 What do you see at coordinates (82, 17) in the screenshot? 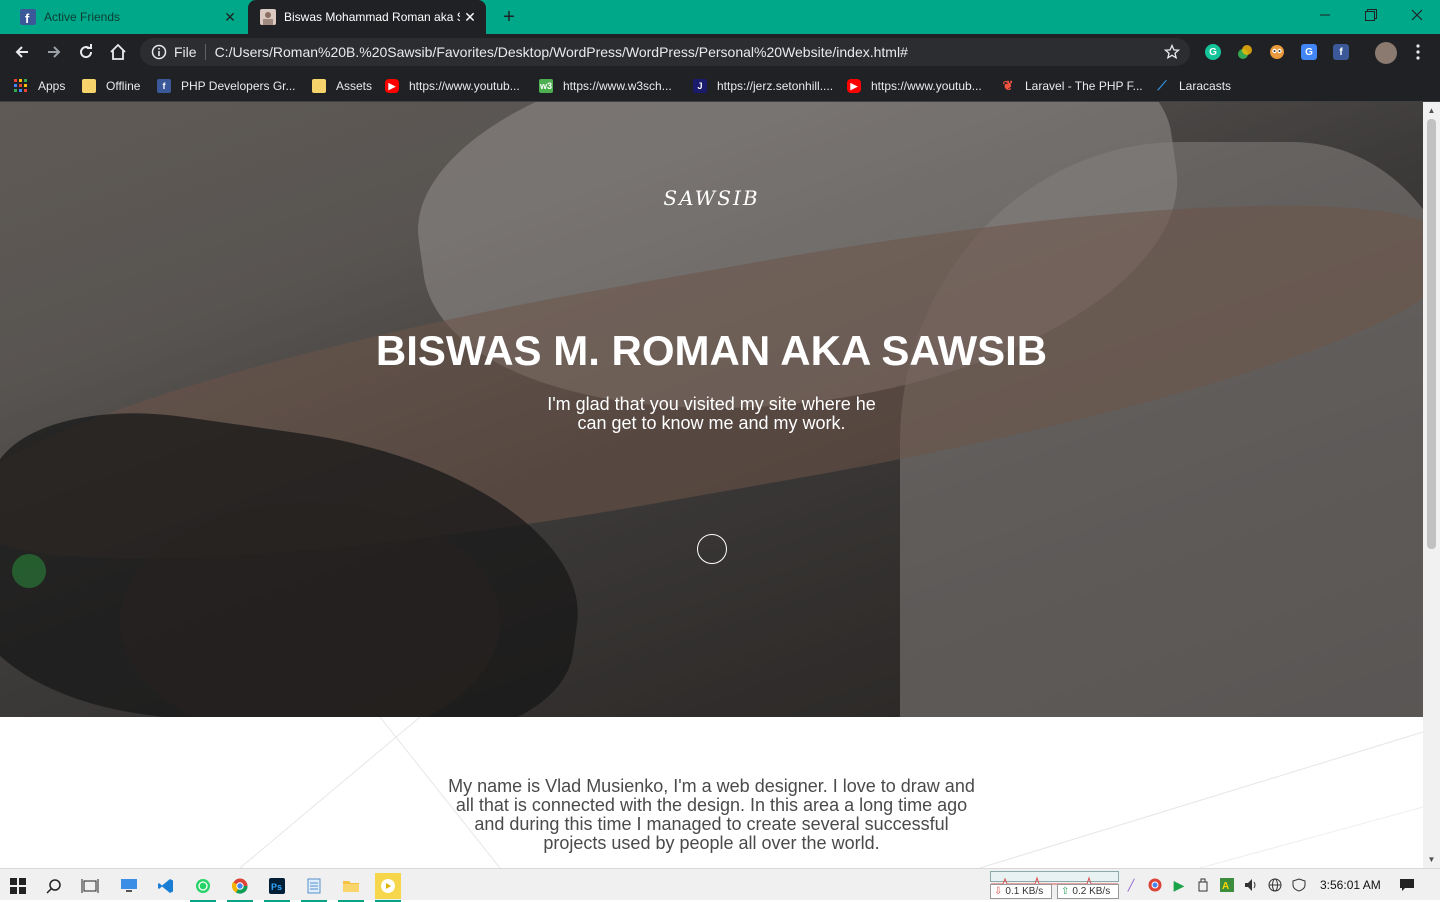
I see `tab-title: Active Friends` at bounding box center [82, 17].